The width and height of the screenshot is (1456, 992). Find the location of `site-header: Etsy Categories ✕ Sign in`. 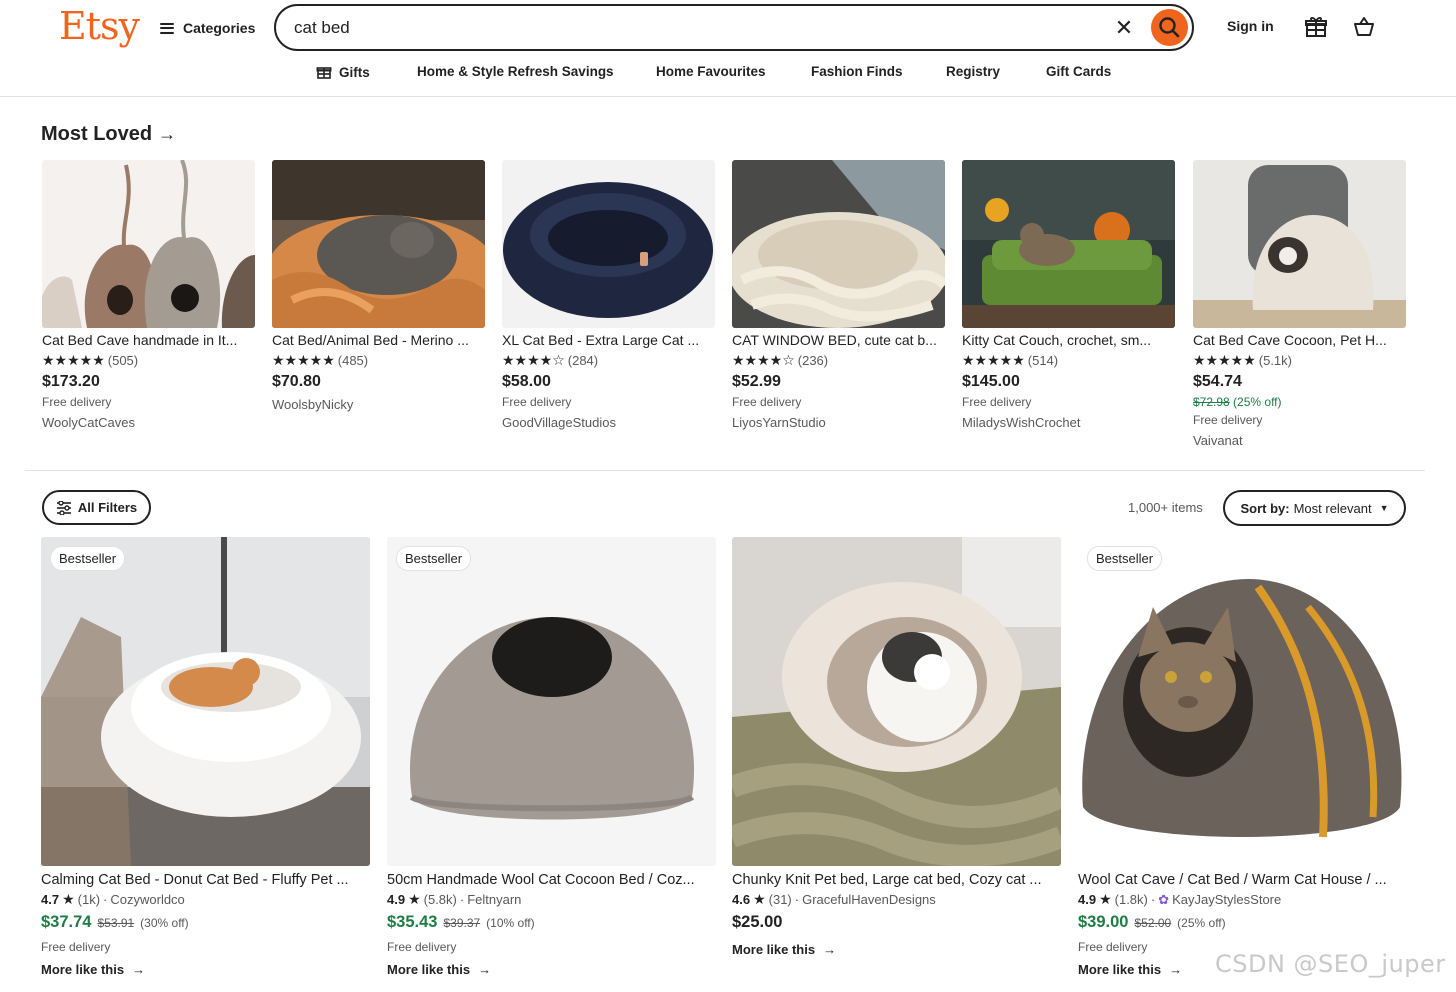

site-header: Etsy Categories ✕ Sign in is located at coordinates (728, 48).